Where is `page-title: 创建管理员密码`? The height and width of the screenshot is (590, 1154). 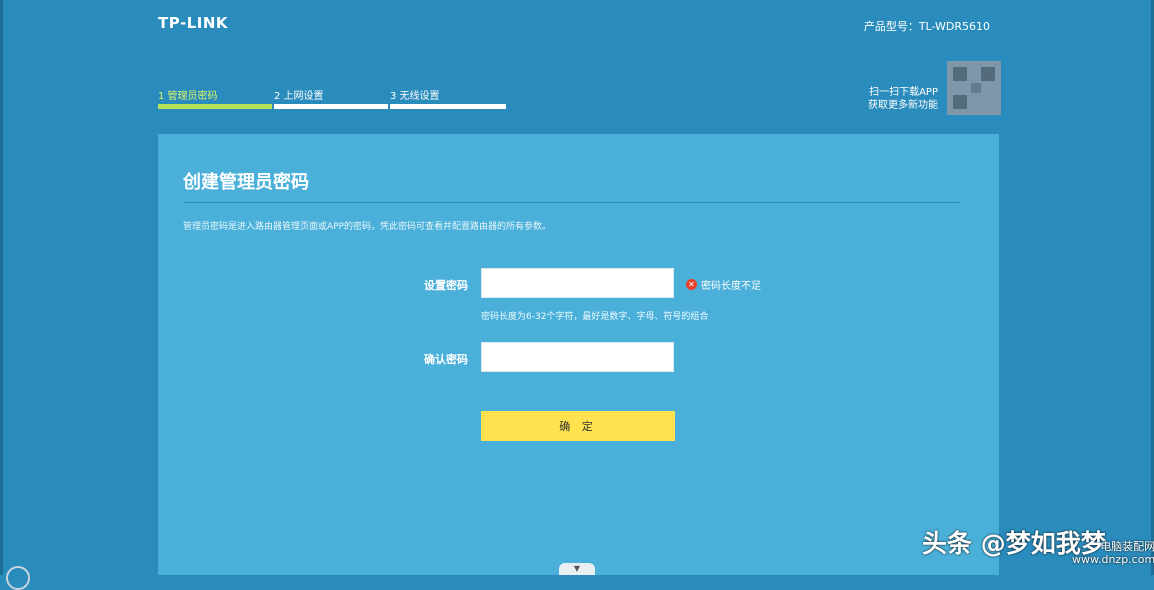 page-title: 创建管理员密码 is located at coordinates (246, 182).